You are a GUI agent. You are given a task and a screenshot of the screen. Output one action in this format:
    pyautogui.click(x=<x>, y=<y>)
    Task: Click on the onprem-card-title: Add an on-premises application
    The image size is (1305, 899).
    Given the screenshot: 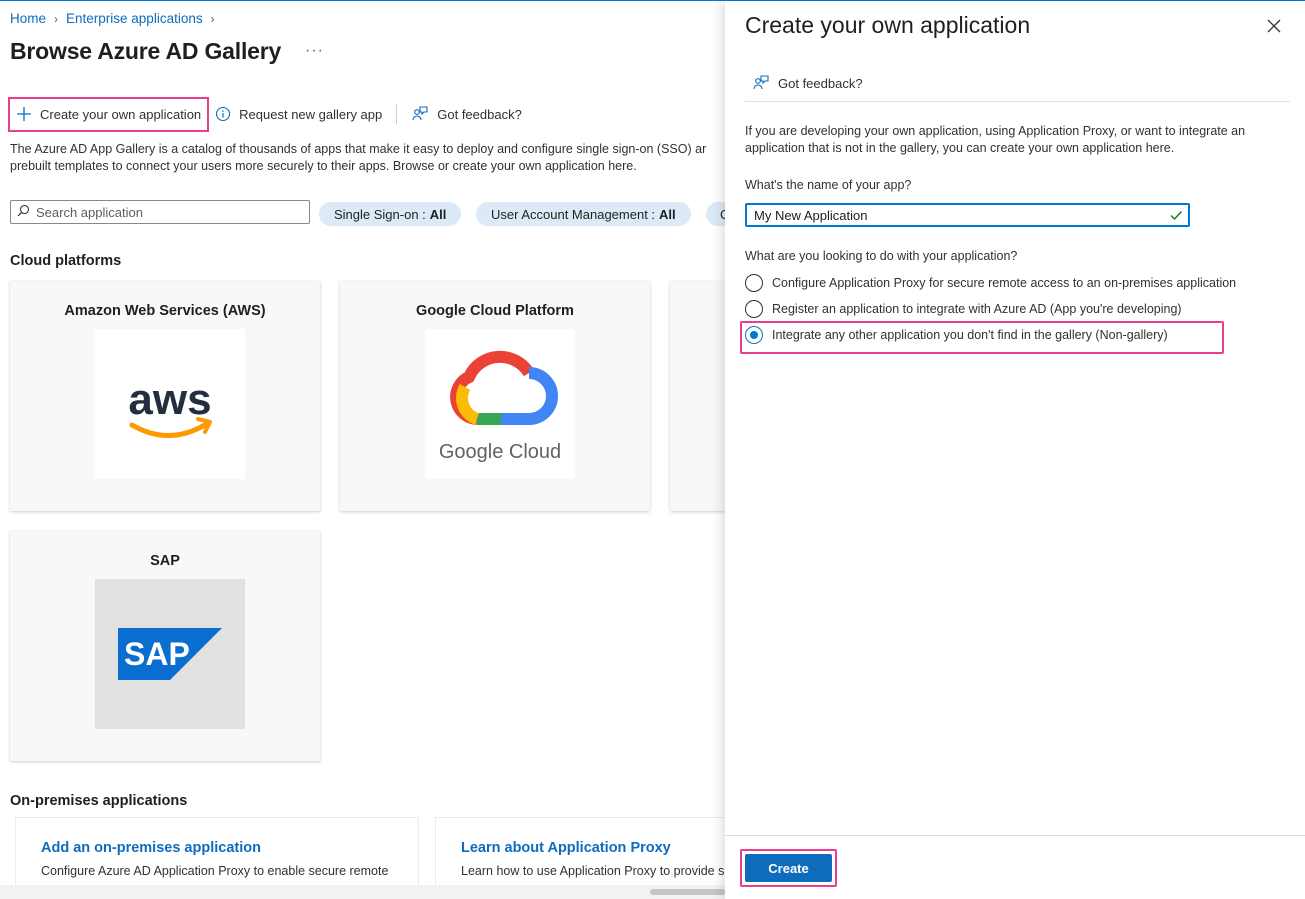 What is the action you would take?
    pyautogui.click(x=151, y=848)
    